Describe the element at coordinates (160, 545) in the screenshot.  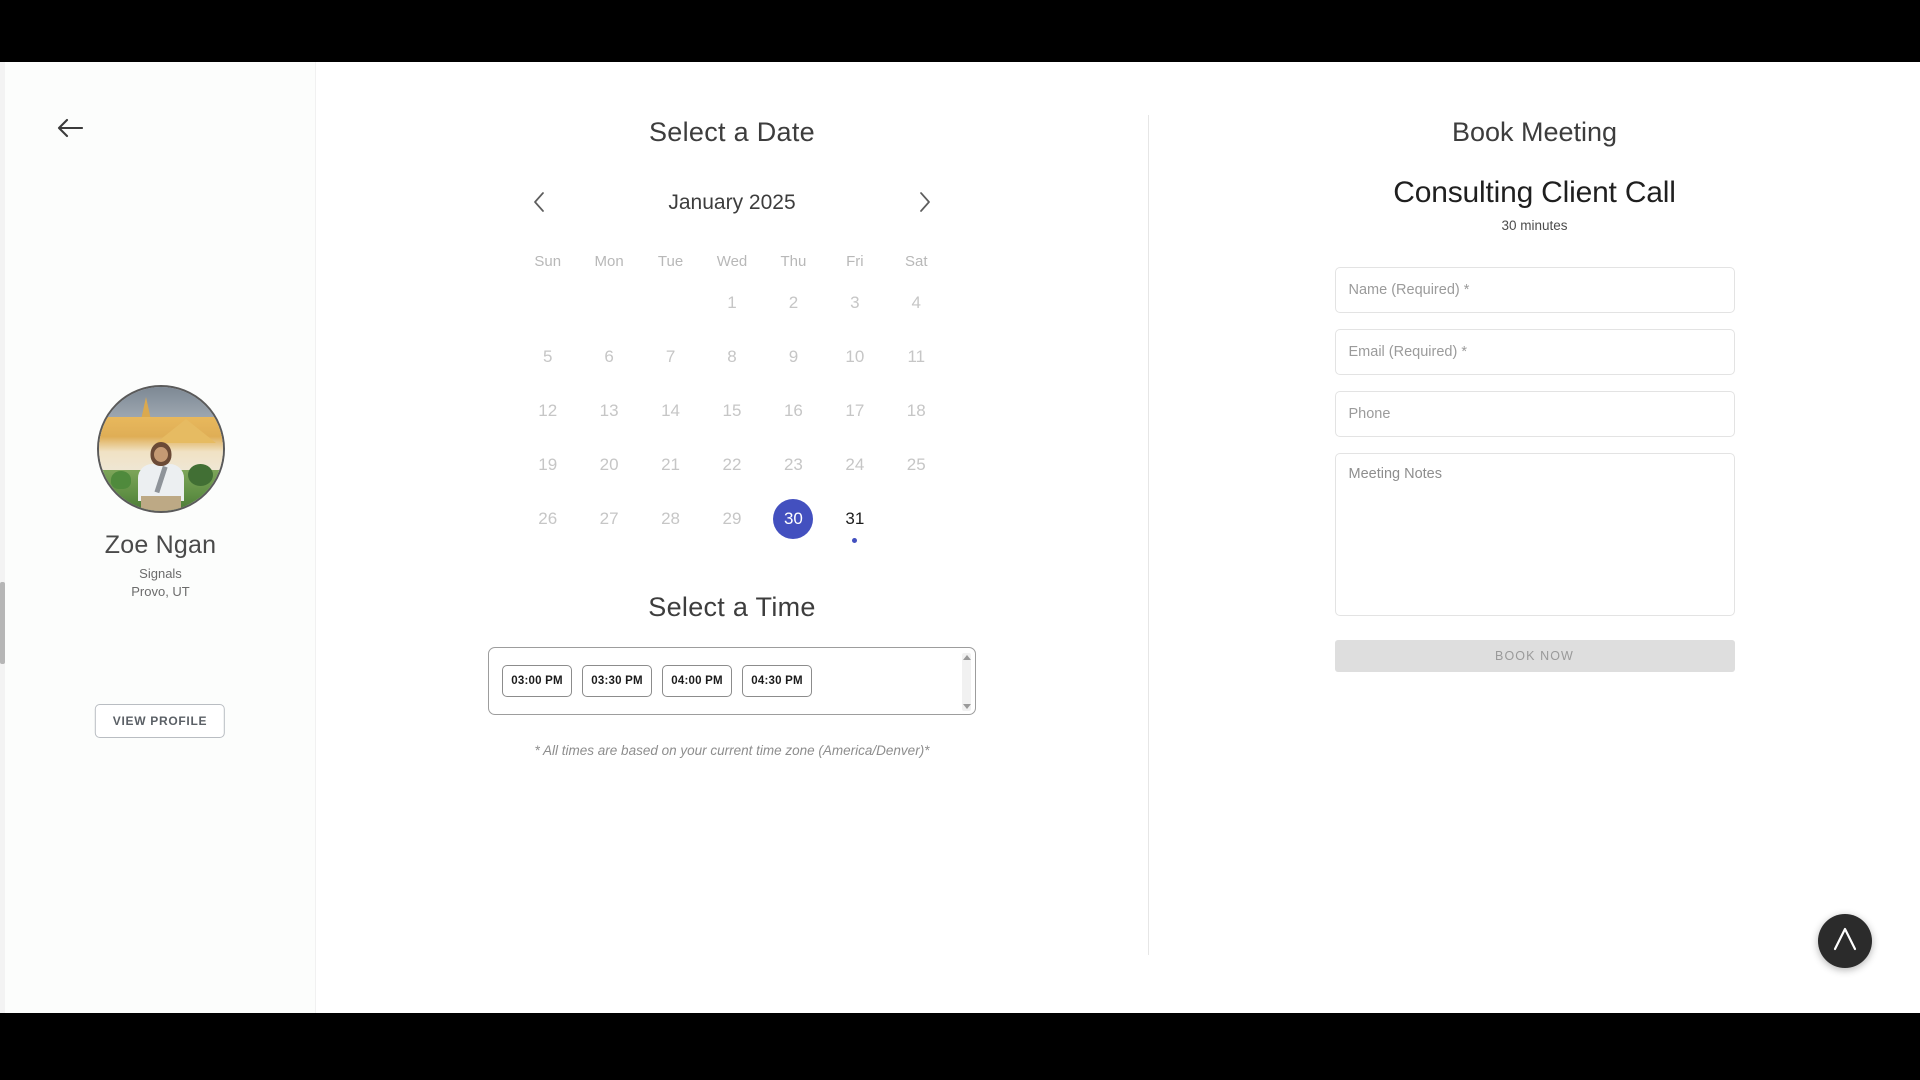
I see `profile-name: Zoe Ngan` at that location.